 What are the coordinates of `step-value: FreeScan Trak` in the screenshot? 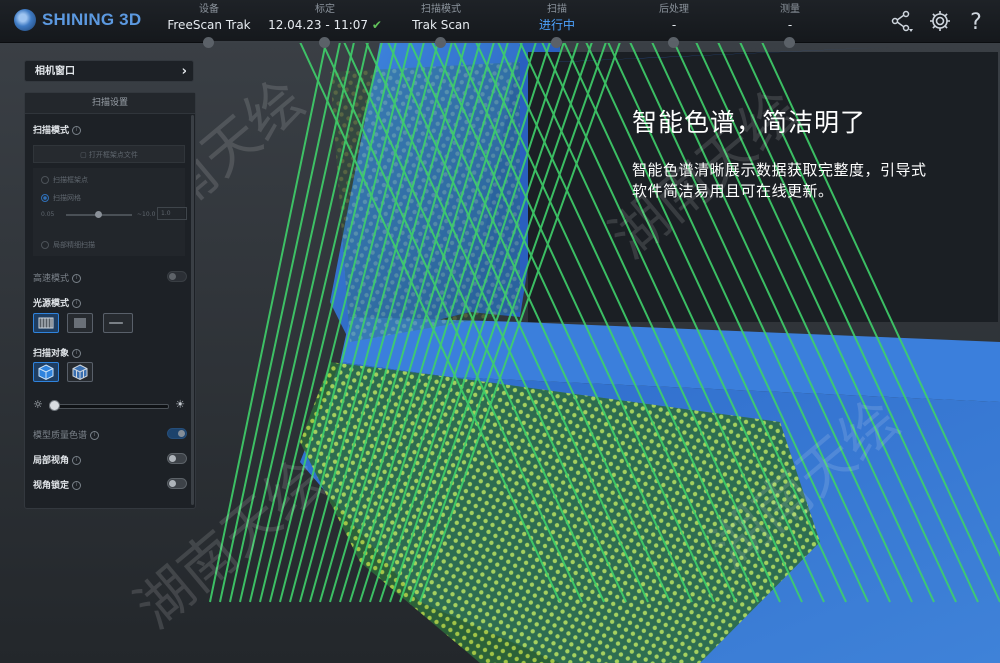 It's located at (209, 25).